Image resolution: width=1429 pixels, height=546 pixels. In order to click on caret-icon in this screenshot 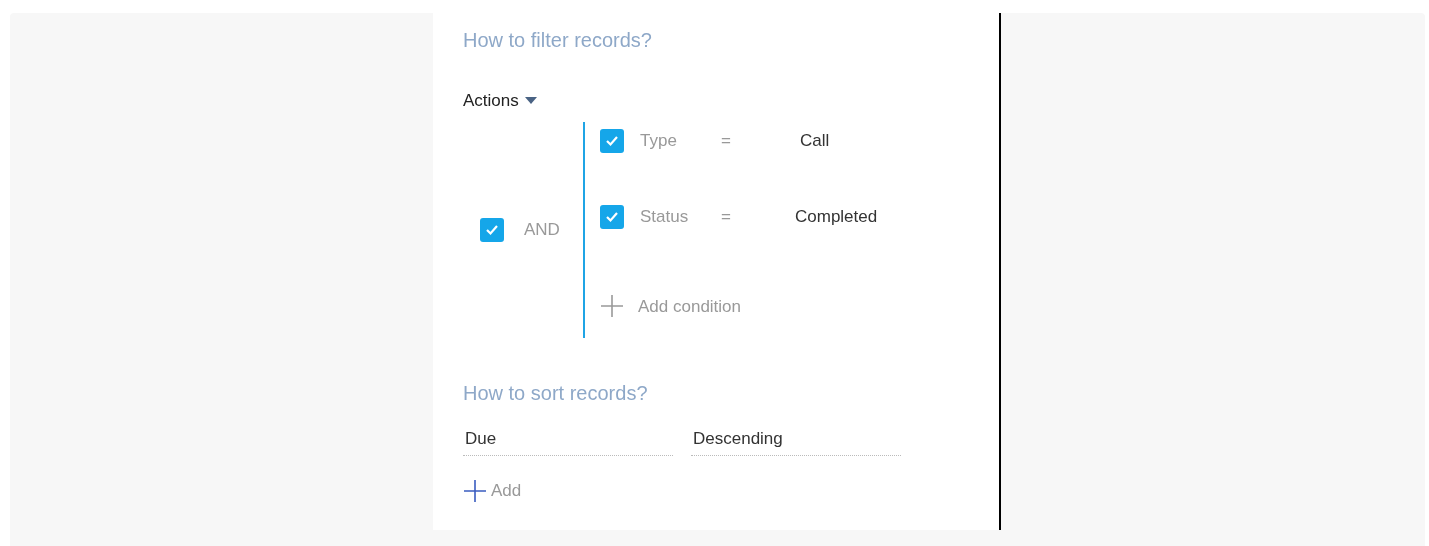, I will do `click(530, 101)`.